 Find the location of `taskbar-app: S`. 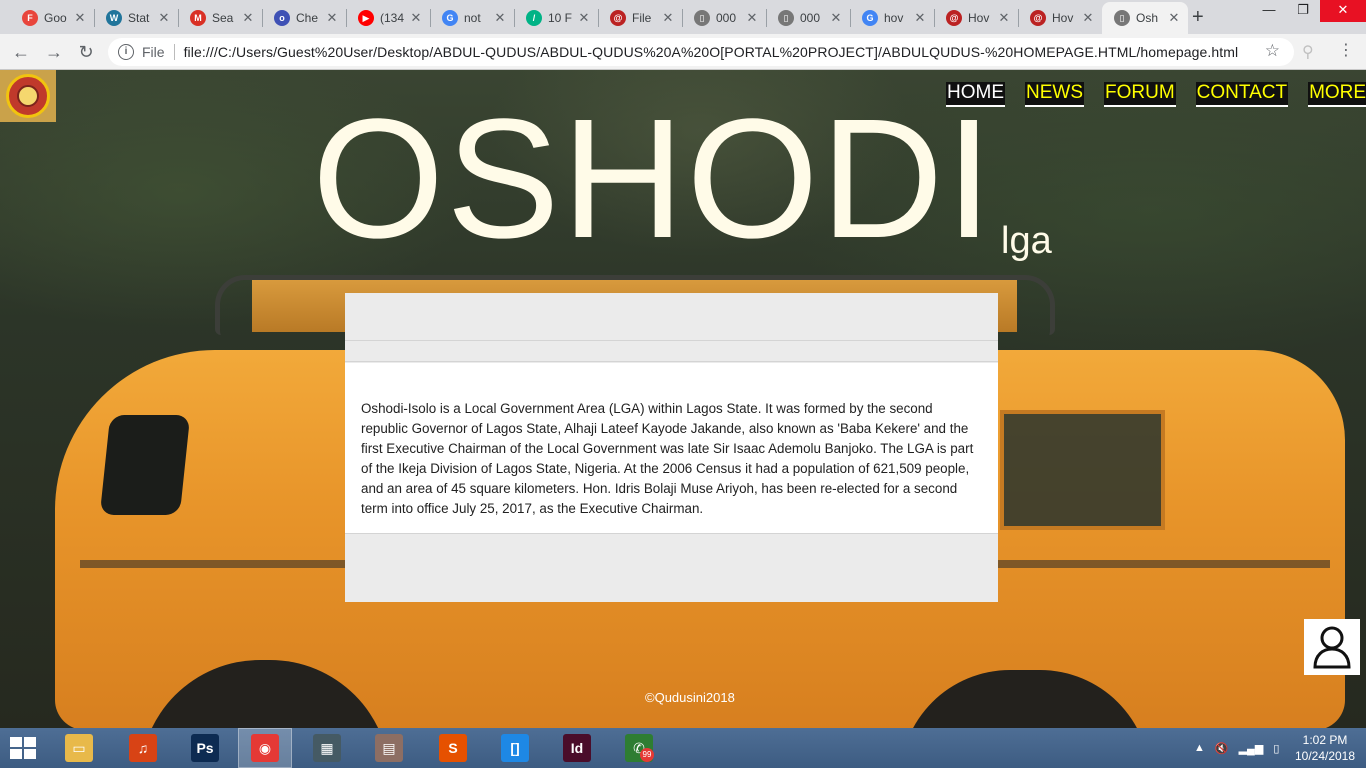

taskbar-app: S is located at coordinates (453, 748).